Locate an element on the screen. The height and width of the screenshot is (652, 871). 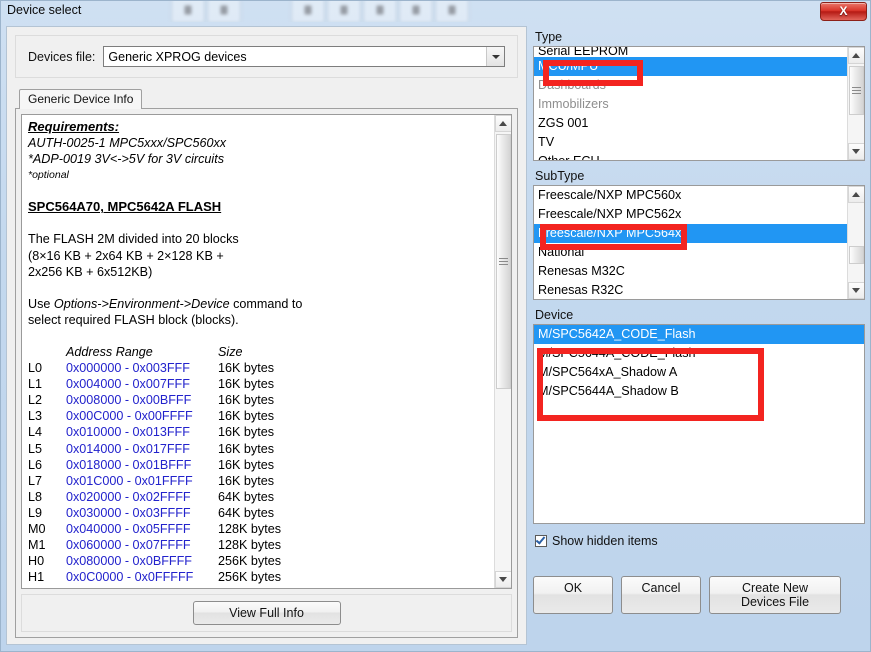
subtype-list-item: Freescale/NXP MPC564x is located at coordinates (690, 233).